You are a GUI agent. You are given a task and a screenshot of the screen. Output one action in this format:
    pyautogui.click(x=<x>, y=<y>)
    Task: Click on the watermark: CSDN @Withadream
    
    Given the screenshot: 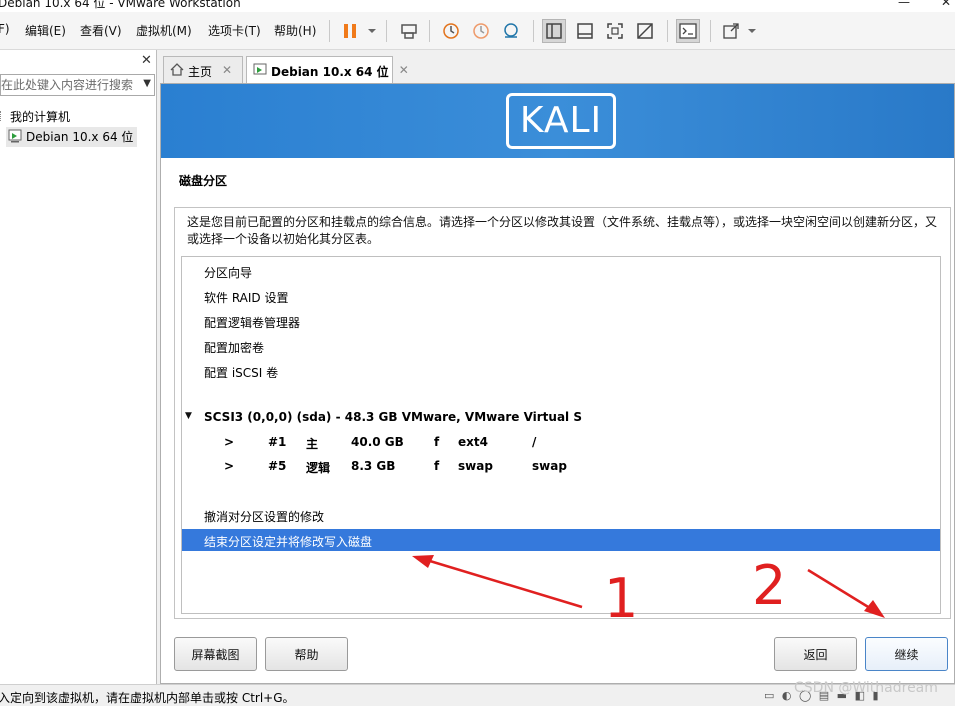 What is the action you would take?
    pyautogui.click(x=866, y=688)
    